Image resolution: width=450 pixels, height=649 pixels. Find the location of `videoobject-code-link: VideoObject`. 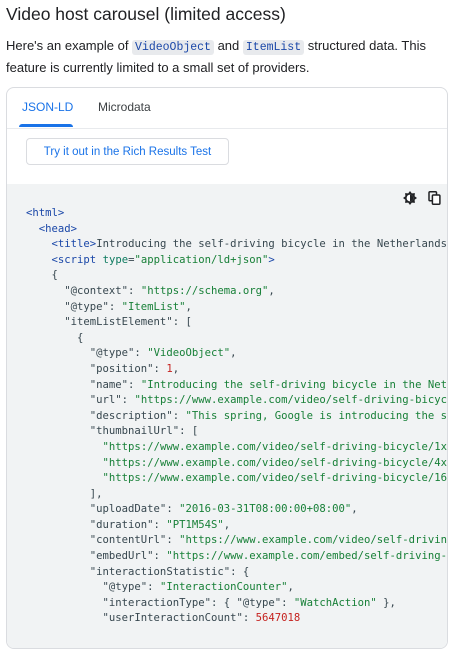

videoobject-code-link: VideoObject is located at coordinates (173, 47).